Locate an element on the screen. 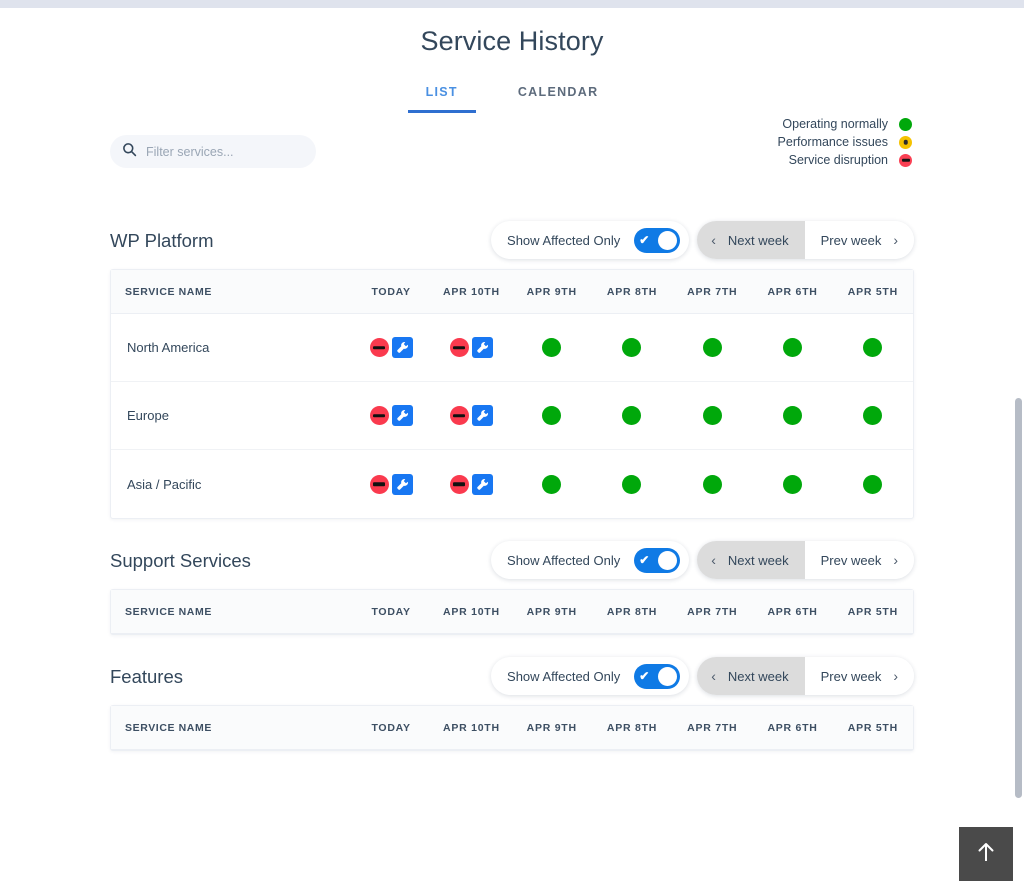  scrollbar-thumb is located at coordinates (1018, 598).